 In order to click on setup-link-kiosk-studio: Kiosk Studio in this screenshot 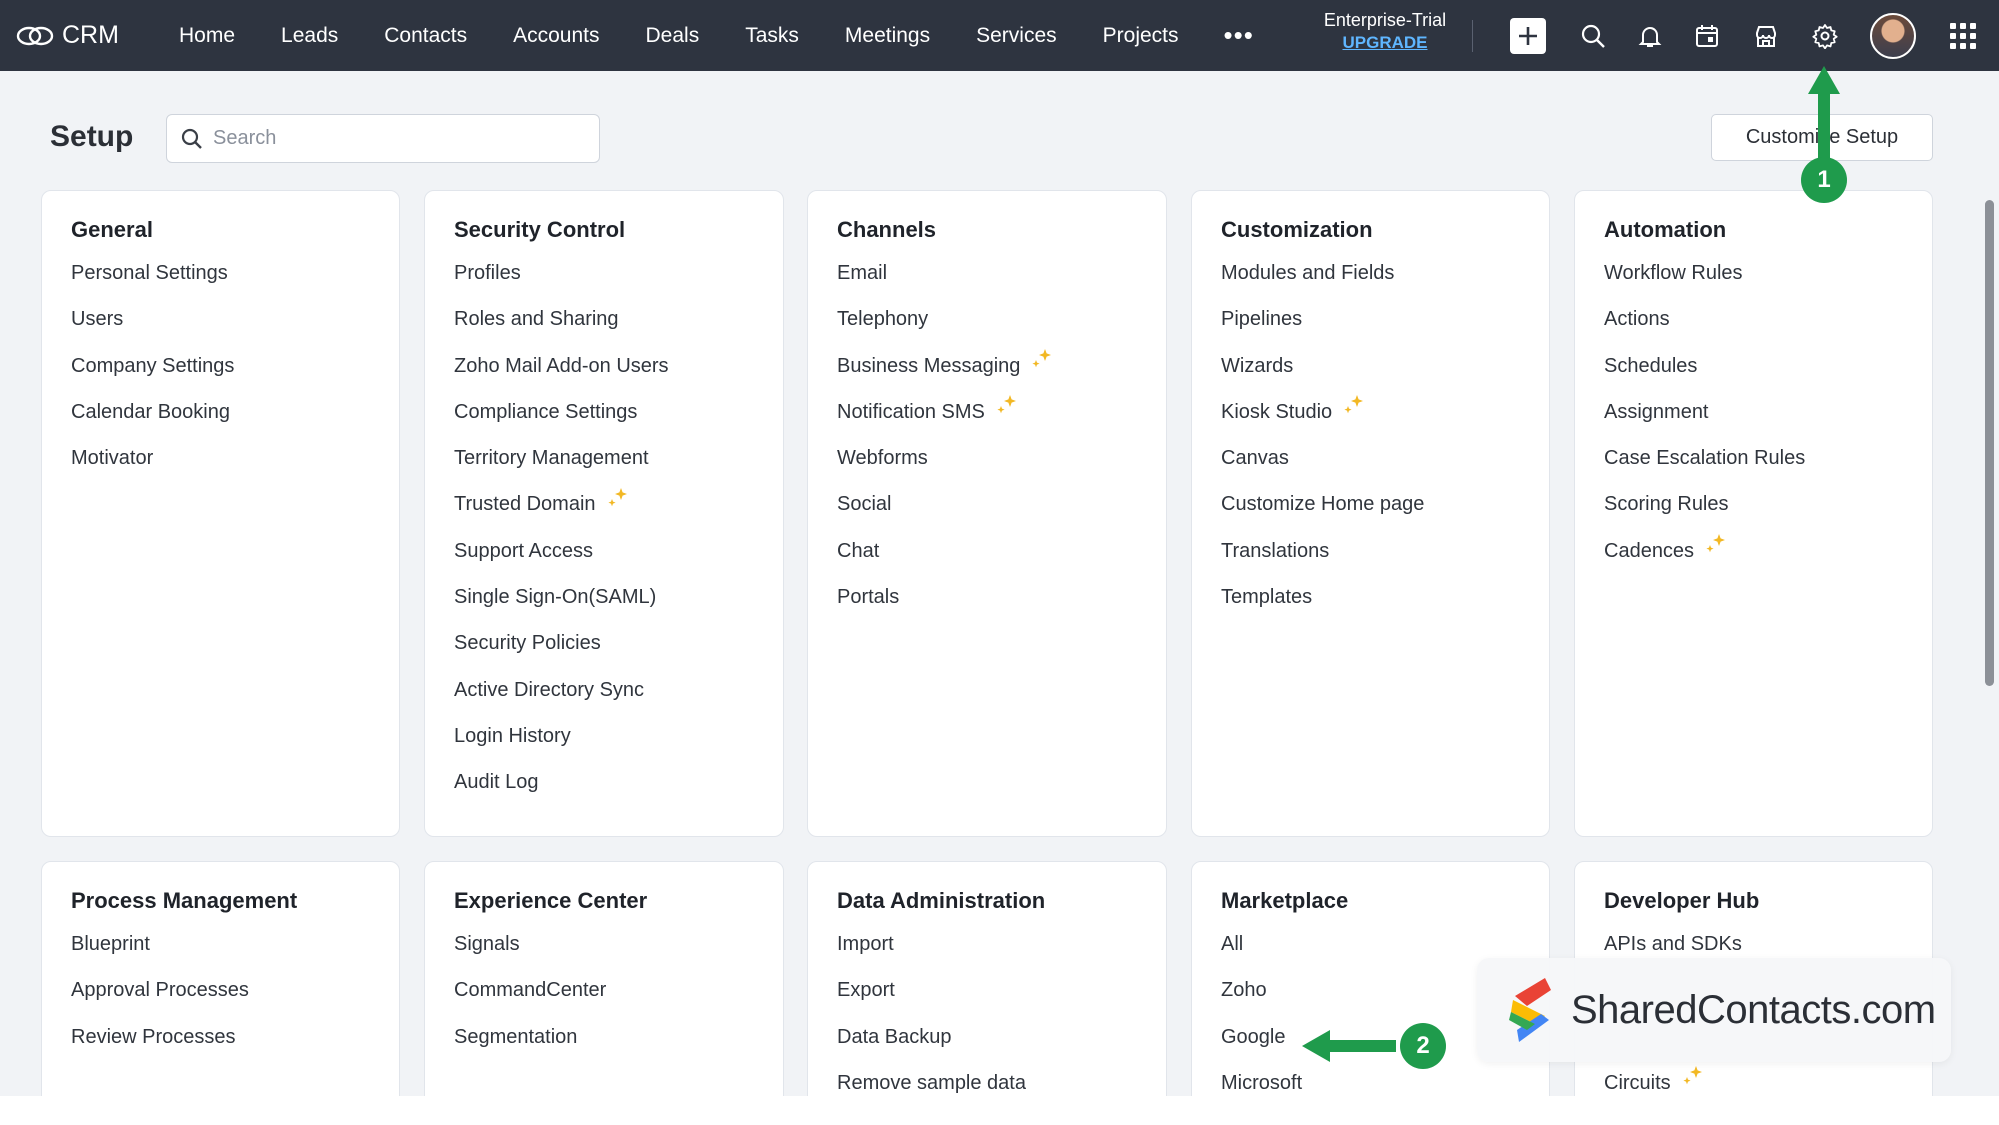, I will do `click(1370, 412)`.